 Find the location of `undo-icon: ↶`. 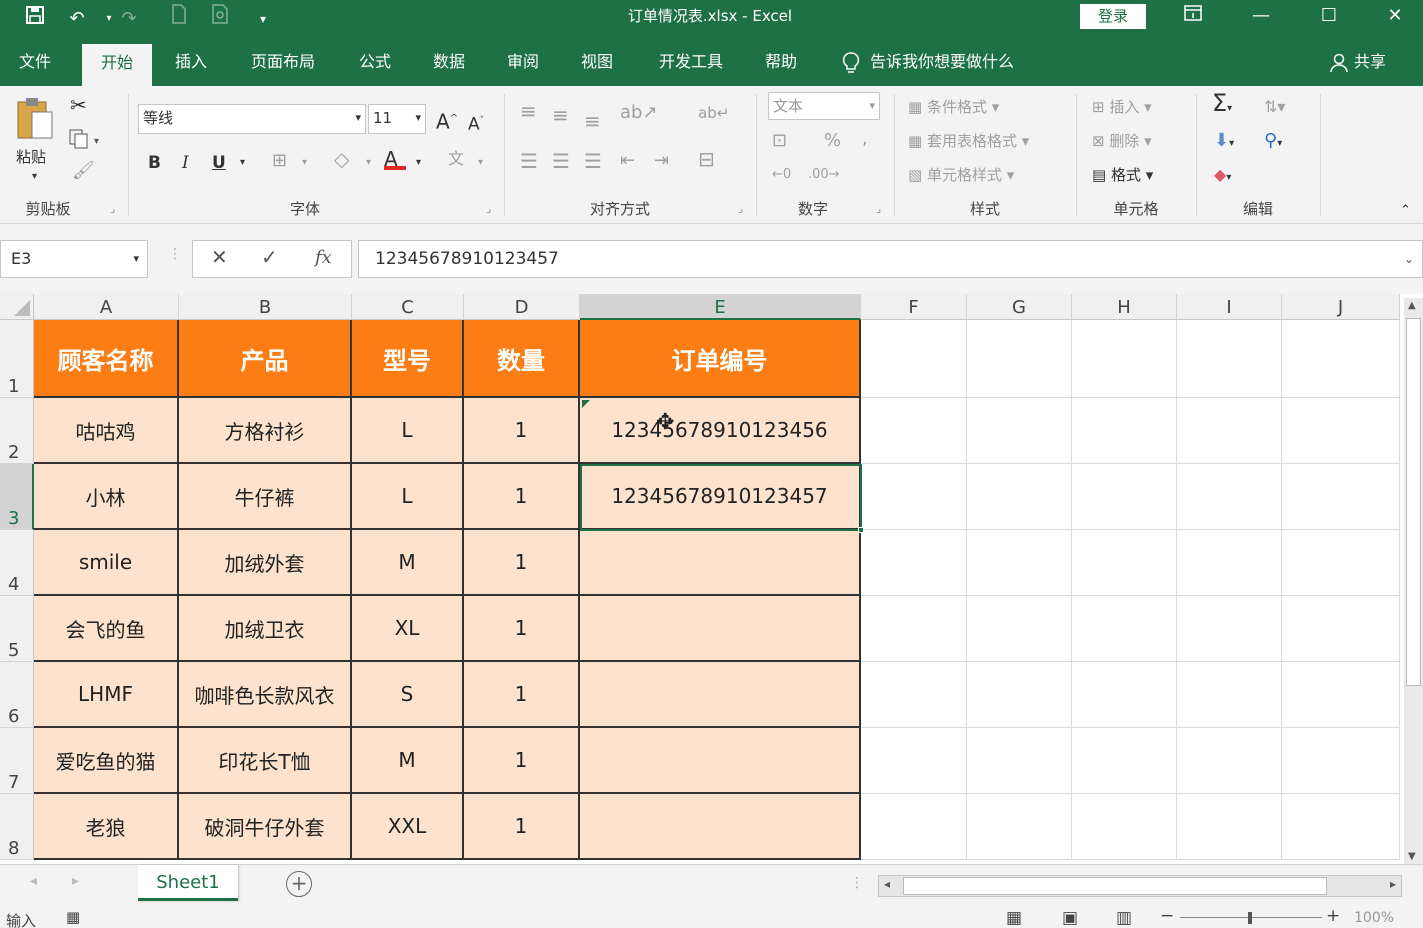

undo-icon: ↶ is located at coordinates (77, 19).